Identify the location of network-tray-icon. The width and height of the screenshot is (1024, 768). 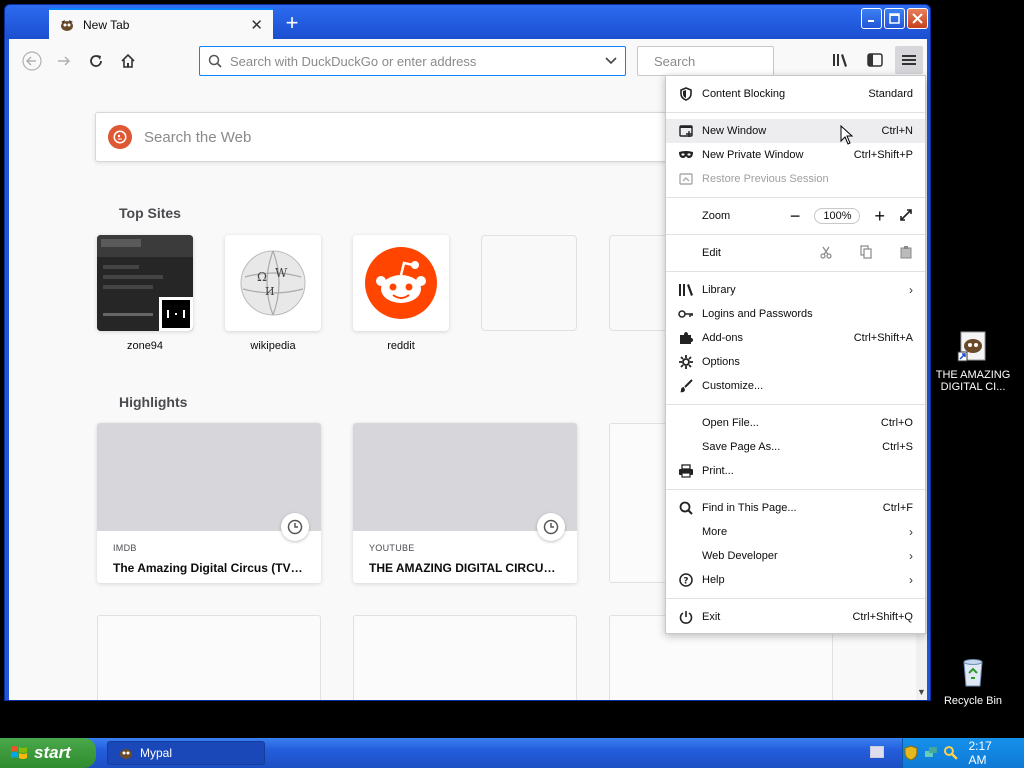
(931, 753).